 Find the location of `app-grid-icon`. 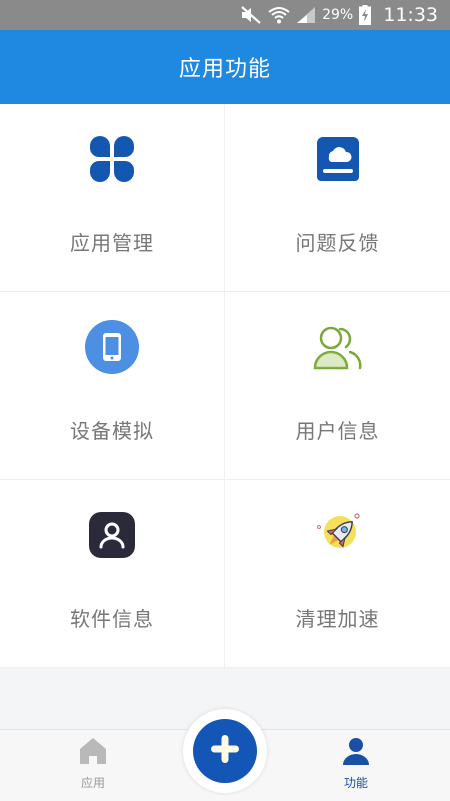

app-grid-icon is located at coordinates (112, 159).